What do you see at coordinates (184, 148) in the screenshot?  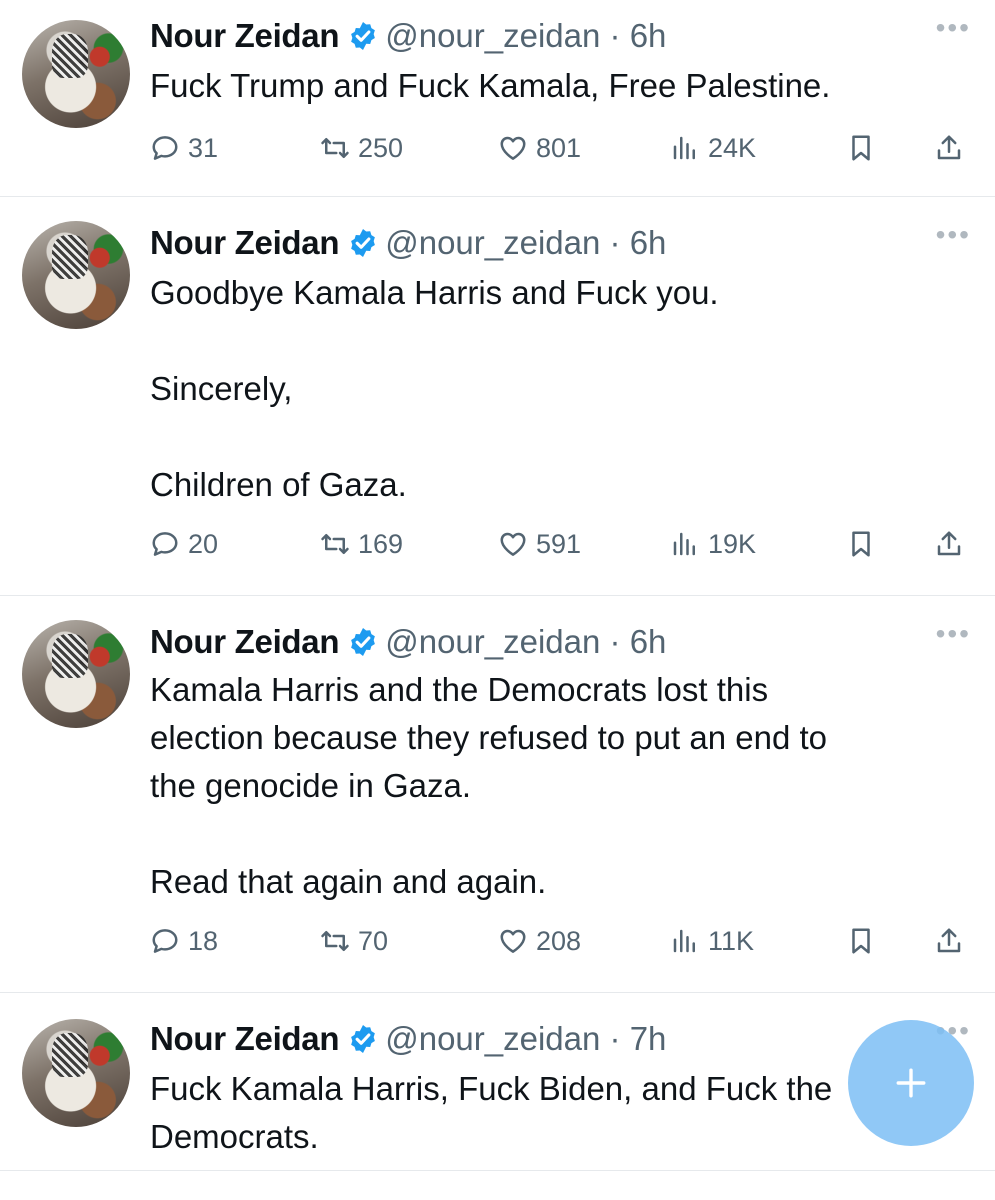 I see `reply-button: 31` at bounding box center [184, 148].